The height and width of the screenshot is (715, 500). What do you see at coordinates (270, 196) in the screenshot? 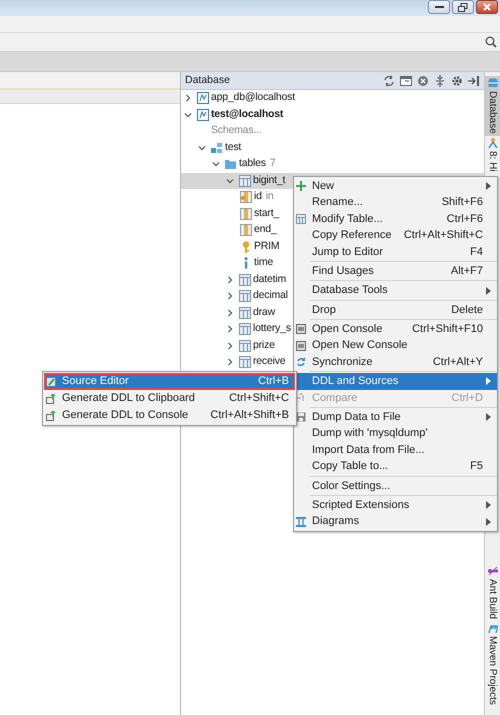
I see `column-type: in` at bounding box center [270, 196].